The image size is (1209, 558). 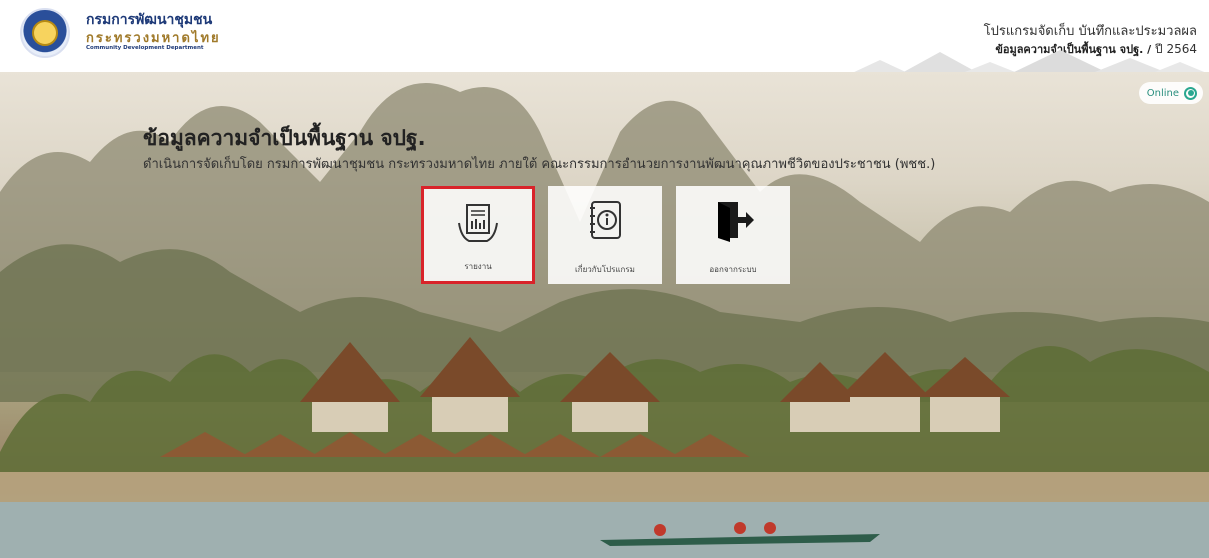 I want to click on department-logo, so click(x=45, y=33).